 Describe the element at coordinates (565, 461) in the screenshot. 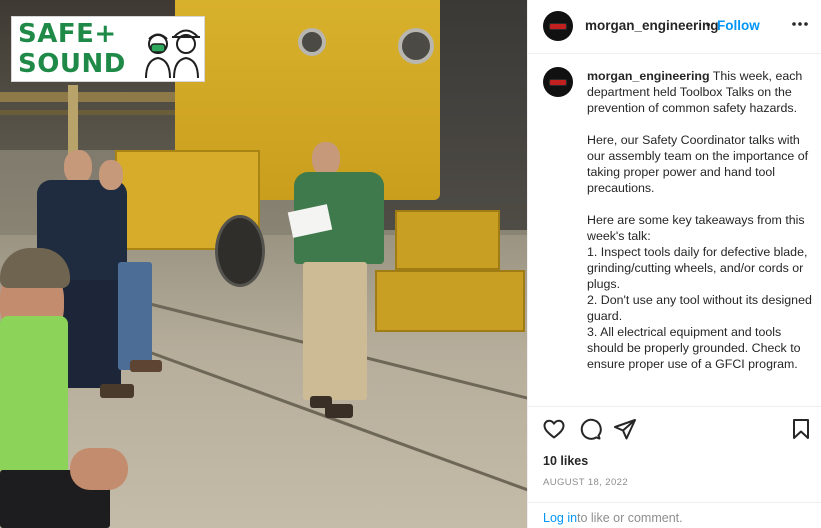

I see `likes-count: 10 likes` at that location.